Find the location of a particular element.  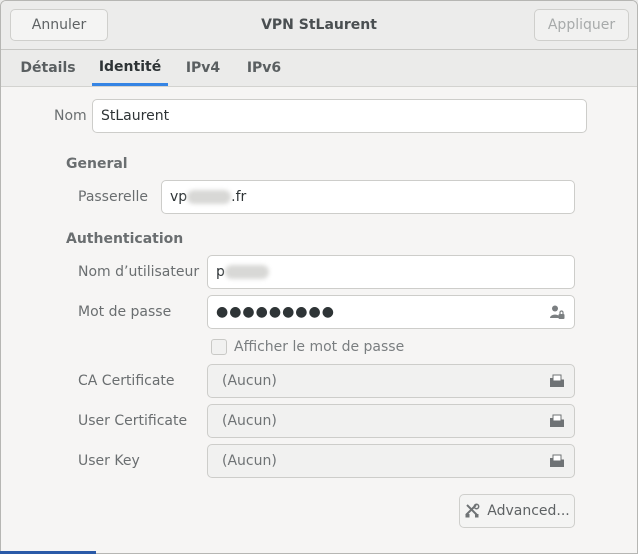

user-certificate-value: (Aucun) is located at coordinates (249, 421).